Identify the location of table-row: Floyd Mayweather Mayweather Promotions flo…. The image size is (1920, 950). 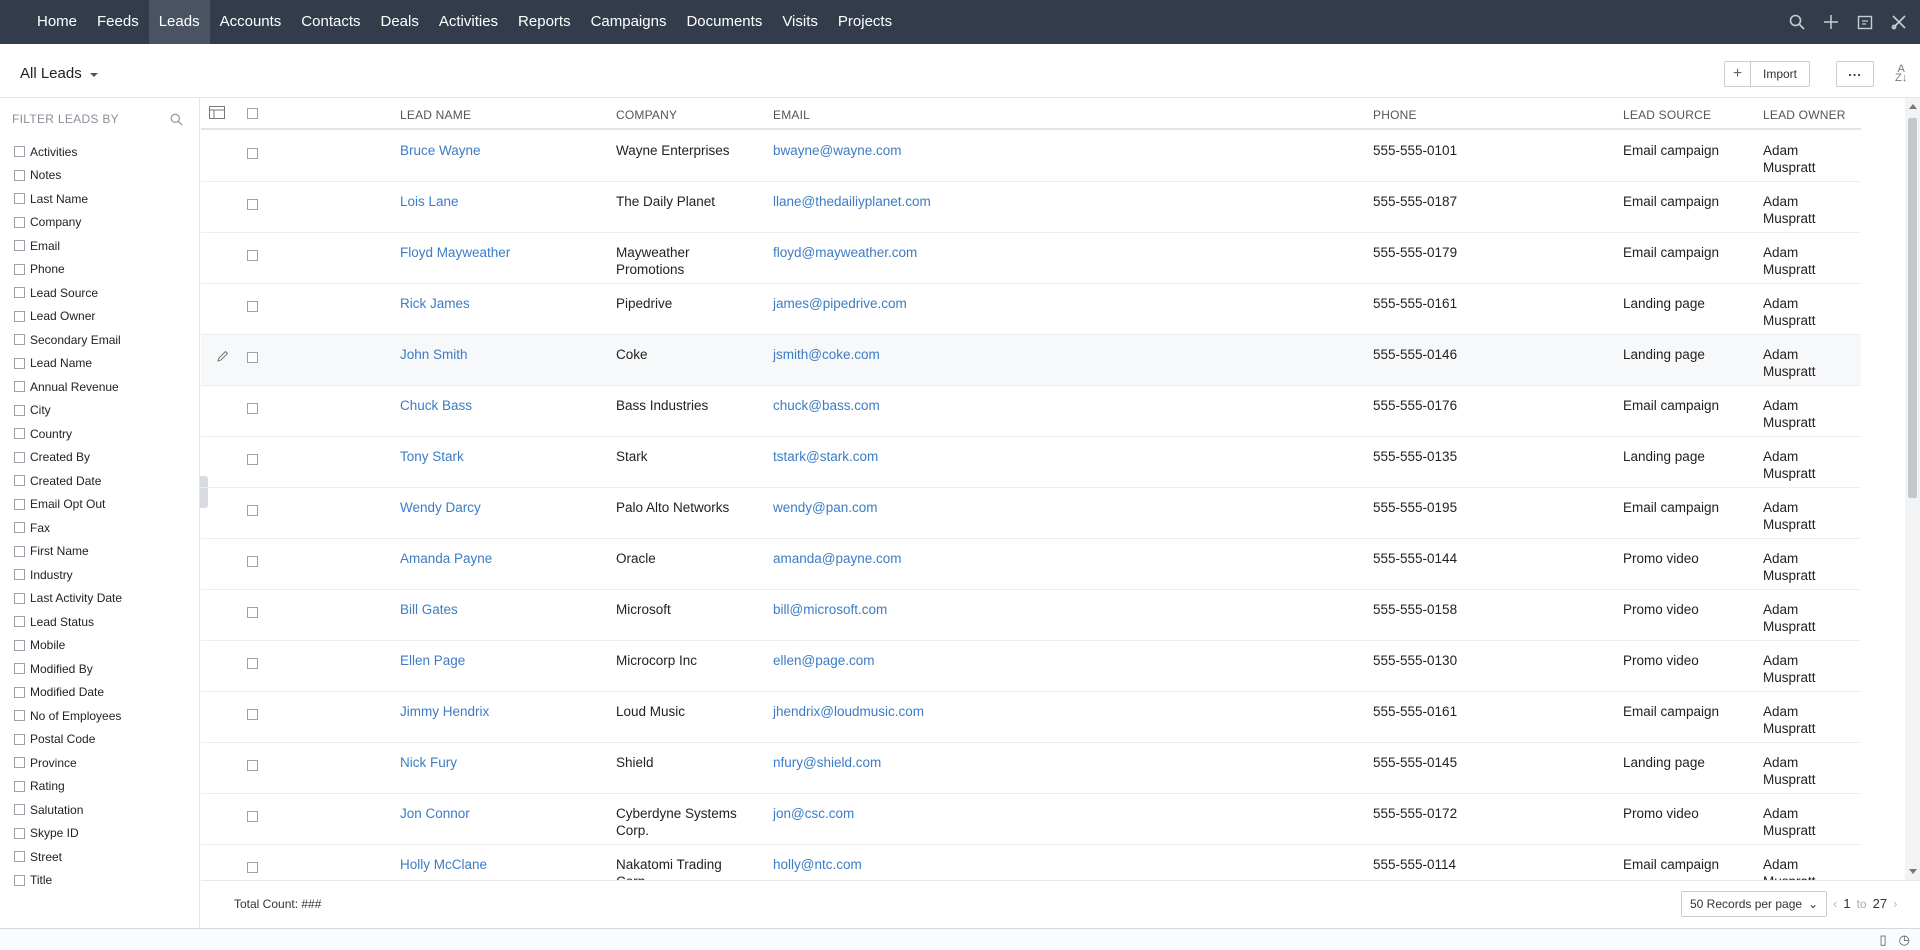
(1031, 258).